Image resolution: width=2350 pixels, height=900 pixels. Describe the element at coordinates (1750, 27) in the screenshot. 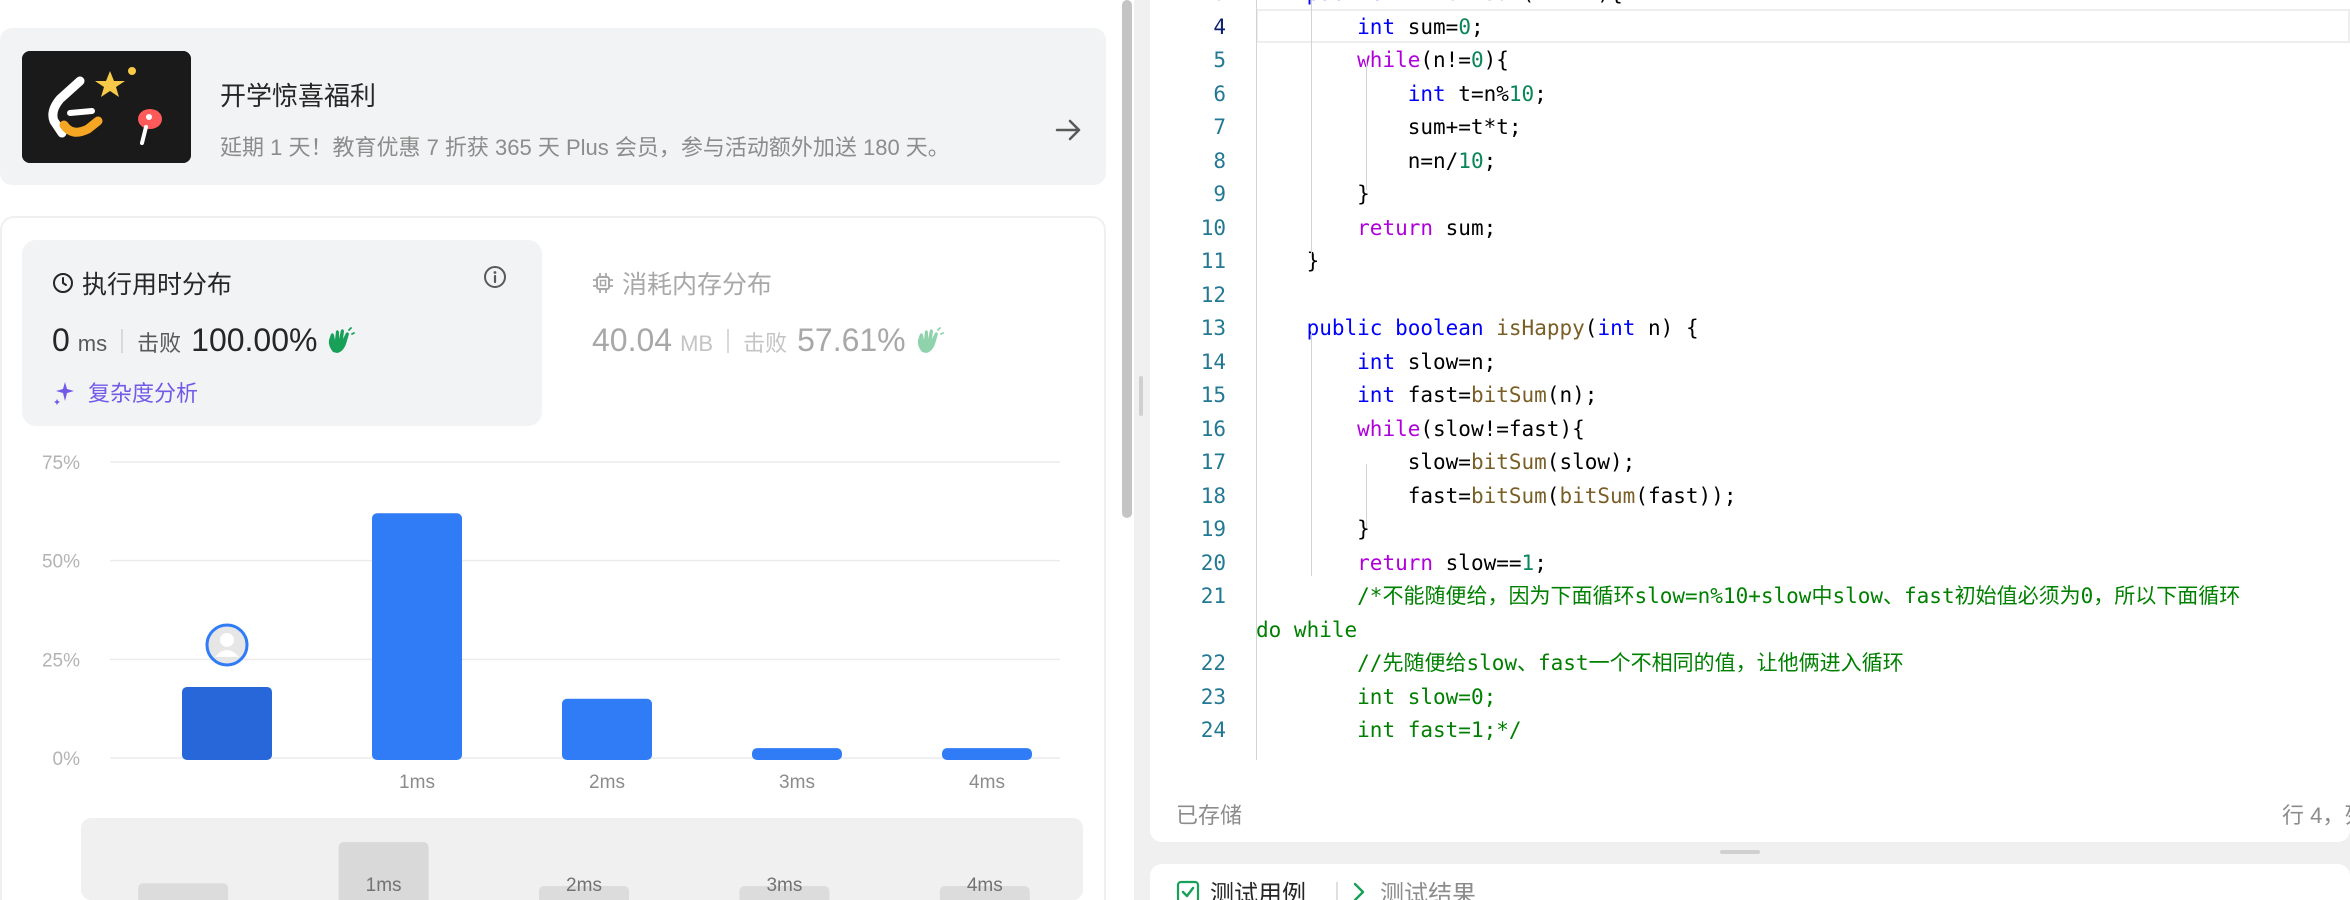

I see `code-line: 4 int sum=0;` at that location.